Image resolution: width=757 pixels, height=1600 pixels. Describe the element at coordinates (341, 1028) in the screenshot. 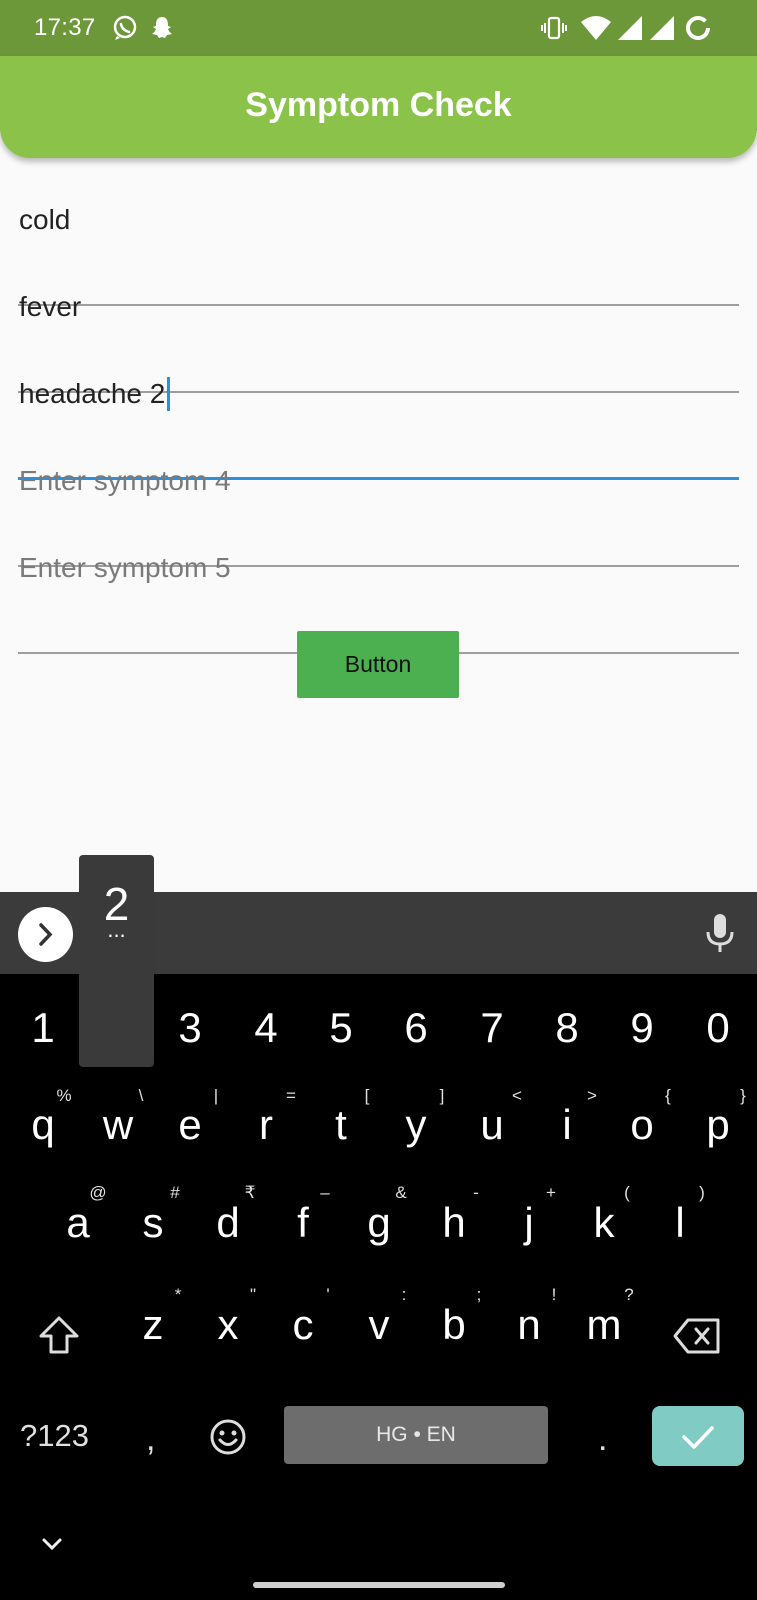

I see `key-5: 5` at that location.